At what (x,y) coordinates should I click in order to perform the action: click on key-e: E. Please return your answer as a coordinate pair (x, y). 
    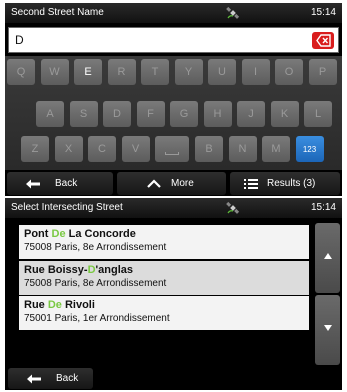
    Looking at the image, I should click on (88, 72).